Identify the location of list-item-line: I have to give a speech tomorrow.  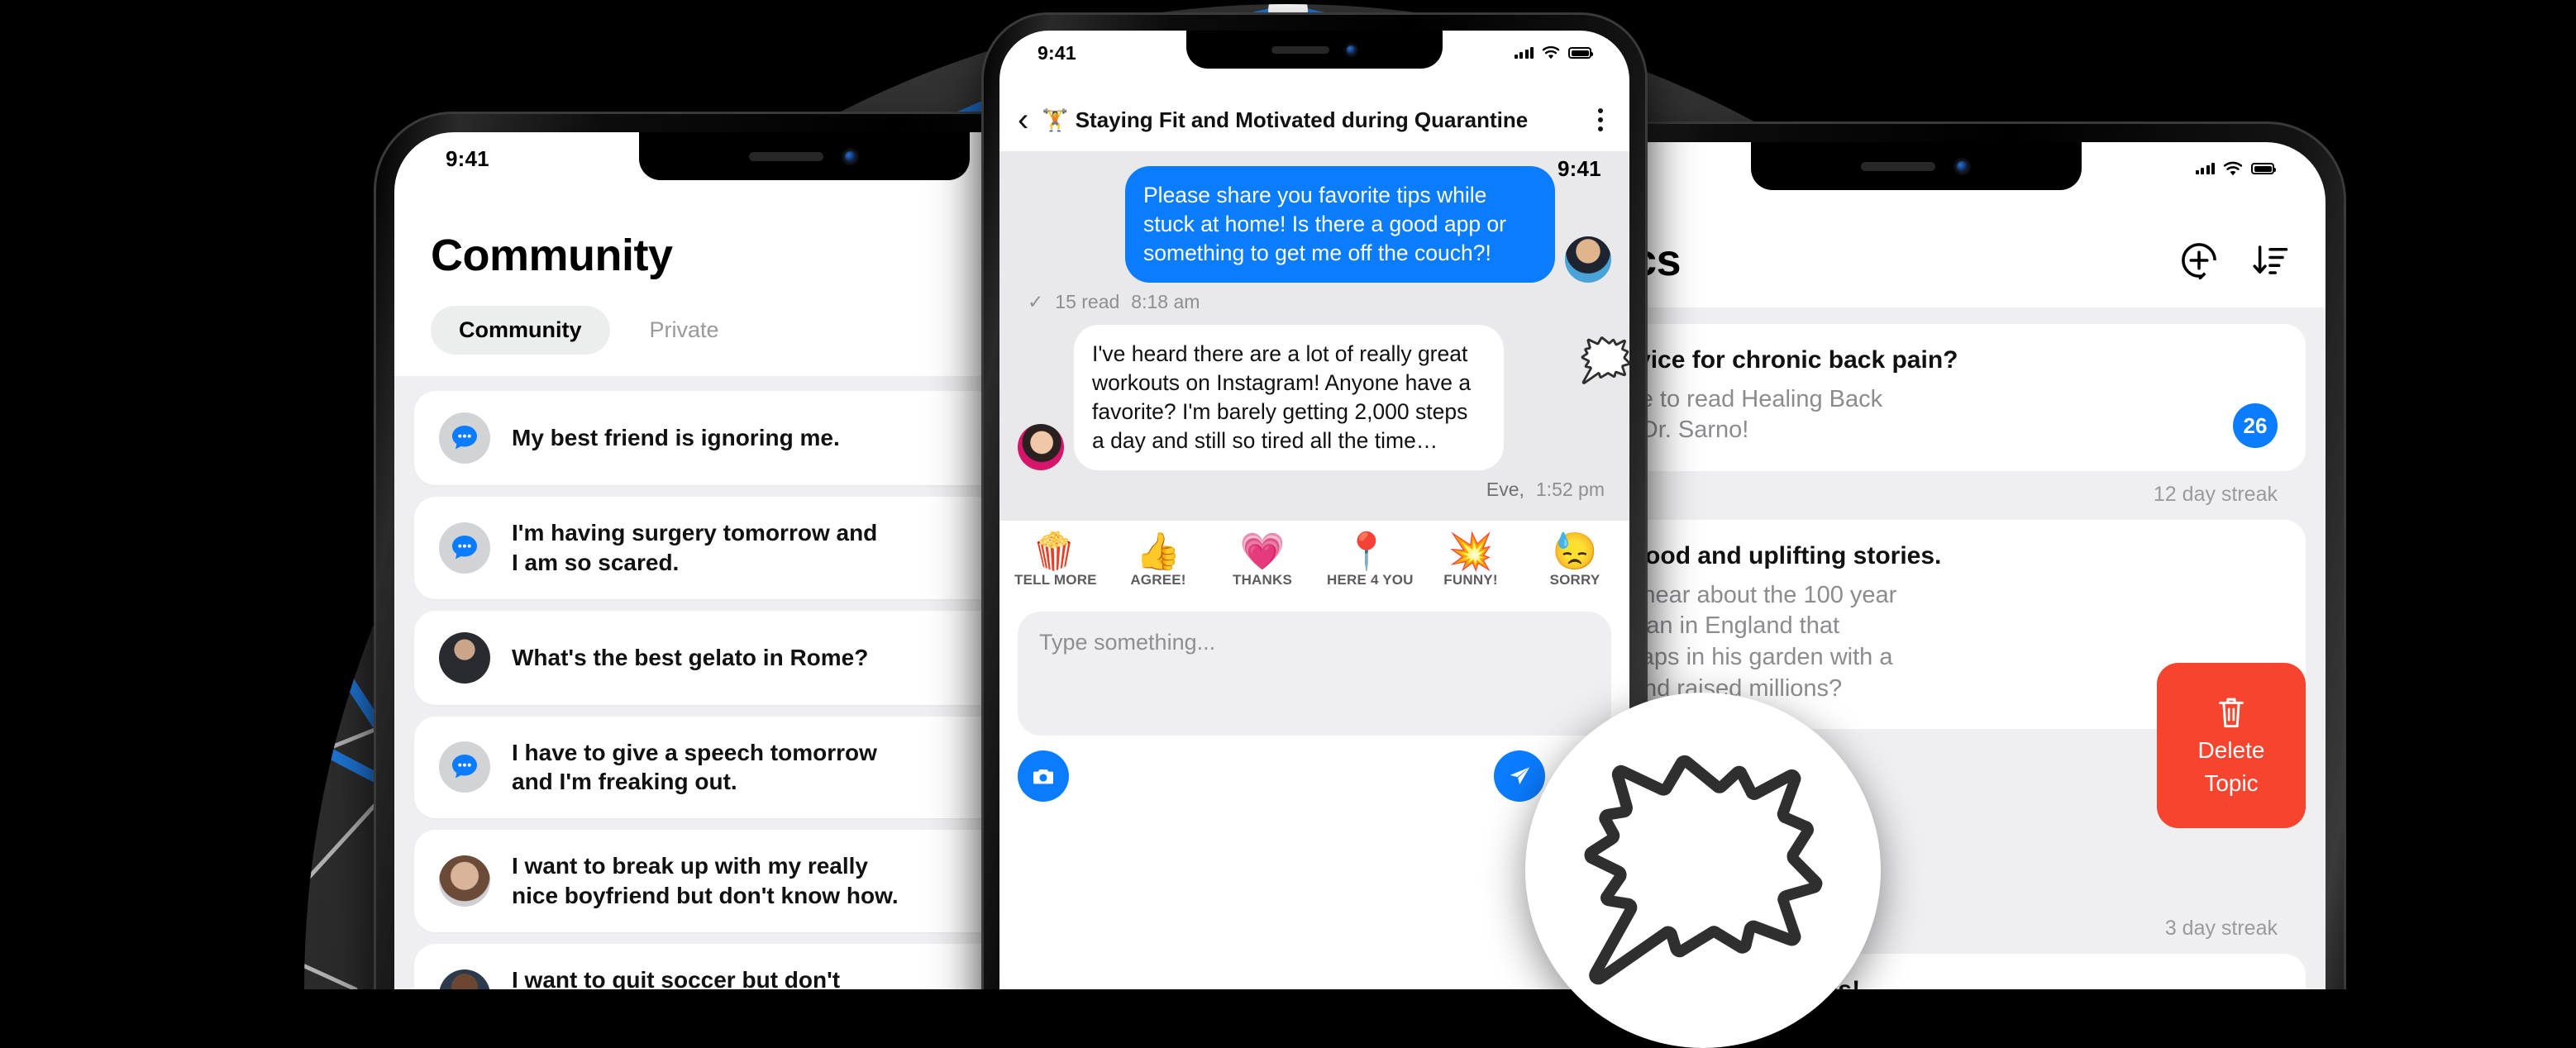
(694, 752).